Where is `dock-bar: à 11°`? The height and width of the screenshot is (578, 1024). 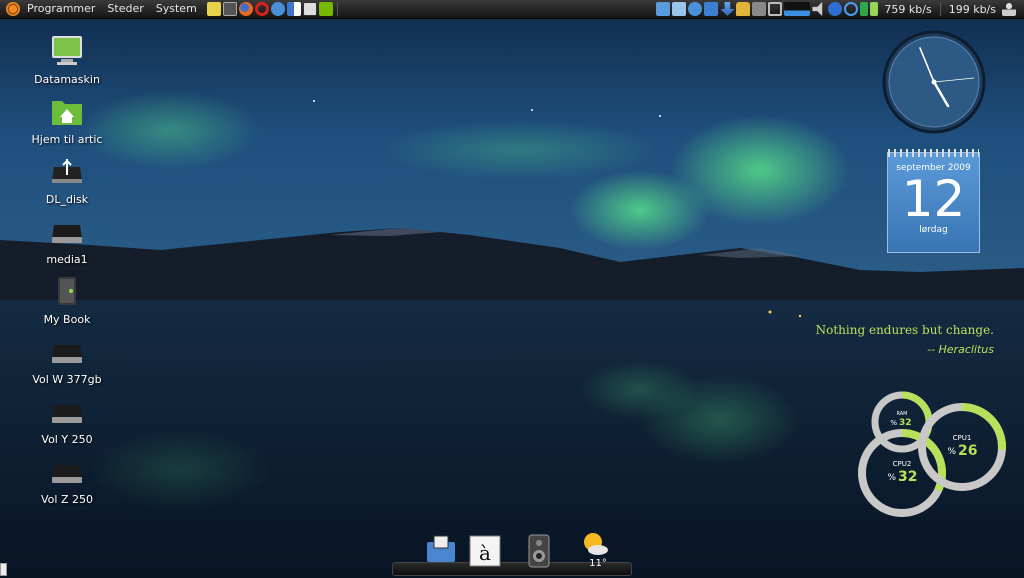
dock-bar: à 11° is located at coordinates (512, 554).